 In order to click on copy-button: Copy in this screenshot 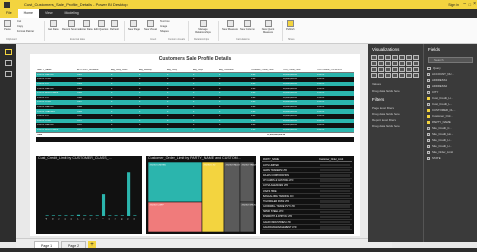, I will do `click(20, 26)`.